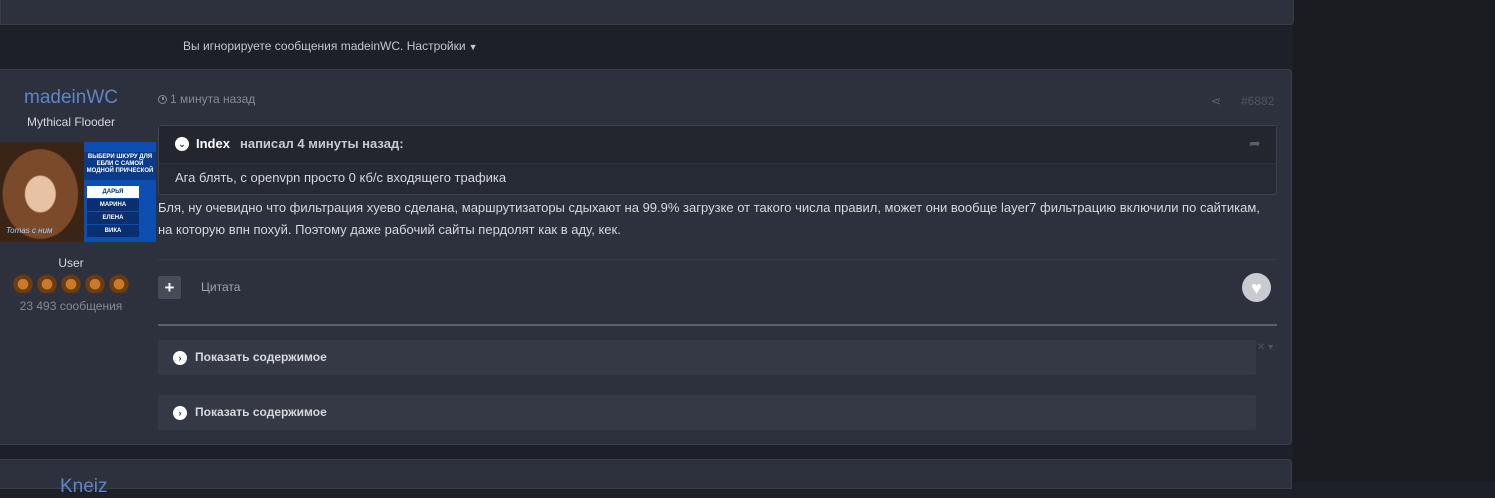  What do you see at coordinates (29, 230) in the screenshot?
I see `avatar-signature: Tomas с ним` at bounding box center [29, 230].